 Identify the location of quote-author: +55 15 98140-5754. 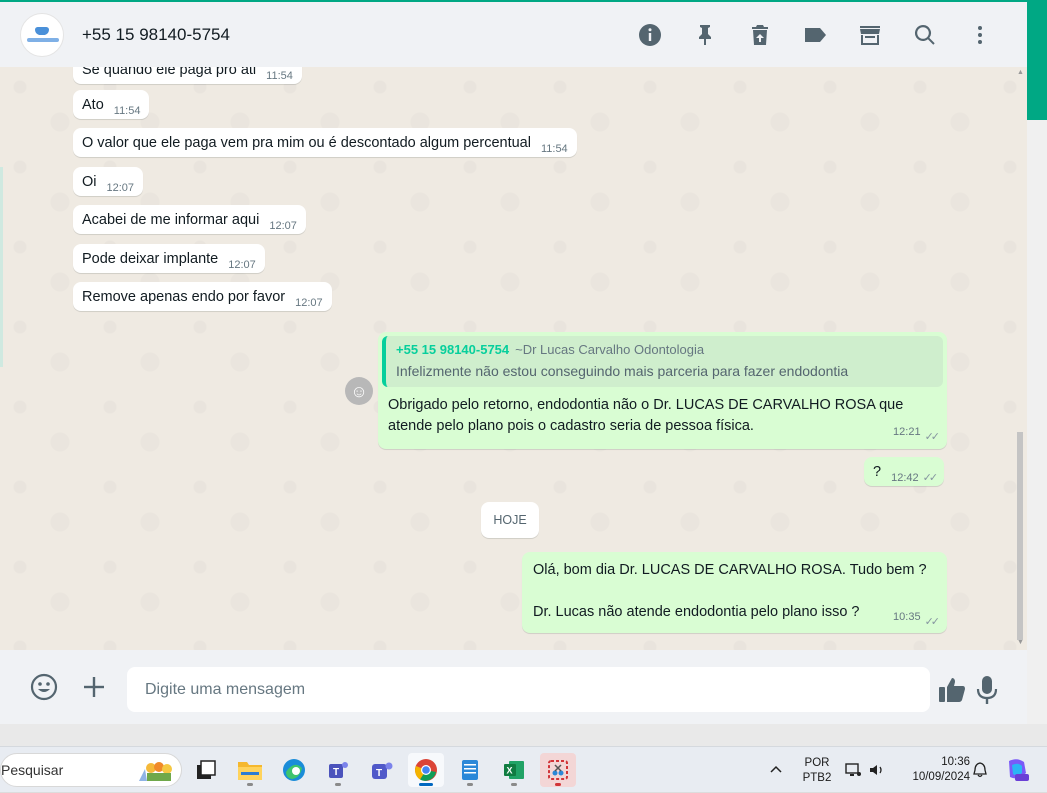
(453, 349).